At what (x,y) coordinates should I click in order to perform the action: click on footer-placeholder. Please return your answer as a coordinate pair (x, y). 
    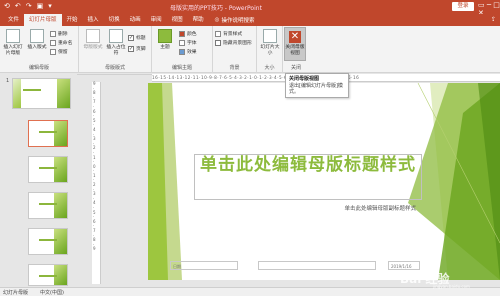
    Looking at the image, I should click on (317, 265).